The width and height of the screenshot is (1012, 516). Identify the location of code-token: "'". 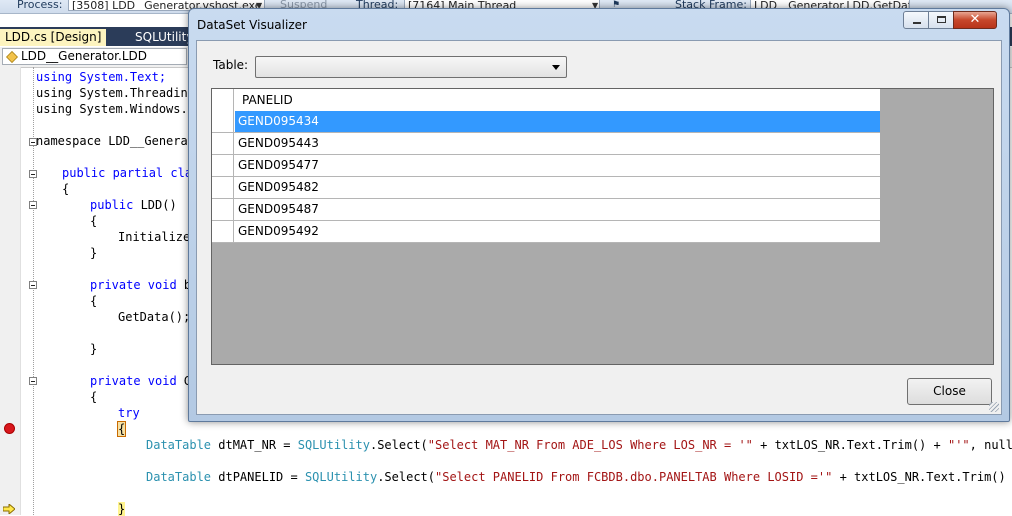
(958, 445).